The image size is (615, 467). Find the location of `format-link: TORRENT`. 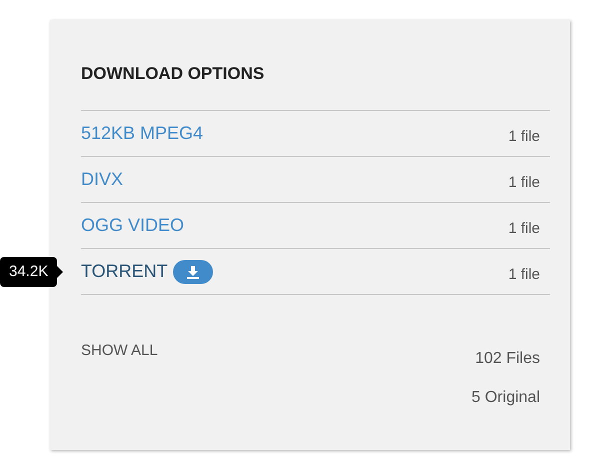

format-link: TORRENT is located at coordinates (147, 272).